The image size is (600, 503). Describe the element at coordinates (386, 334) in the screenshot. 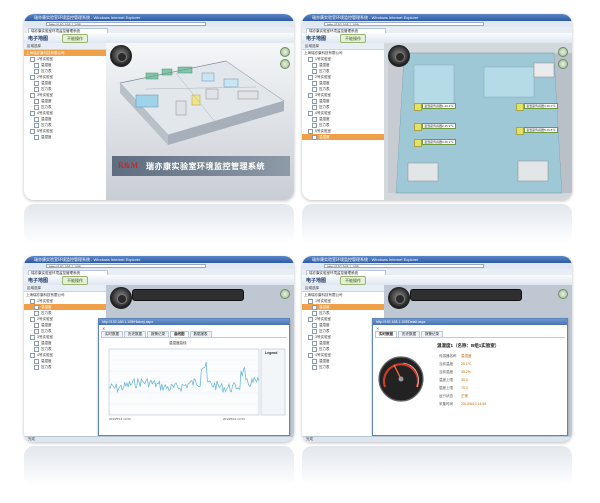

I see `popup-tab-active: 实时数据` at that location.